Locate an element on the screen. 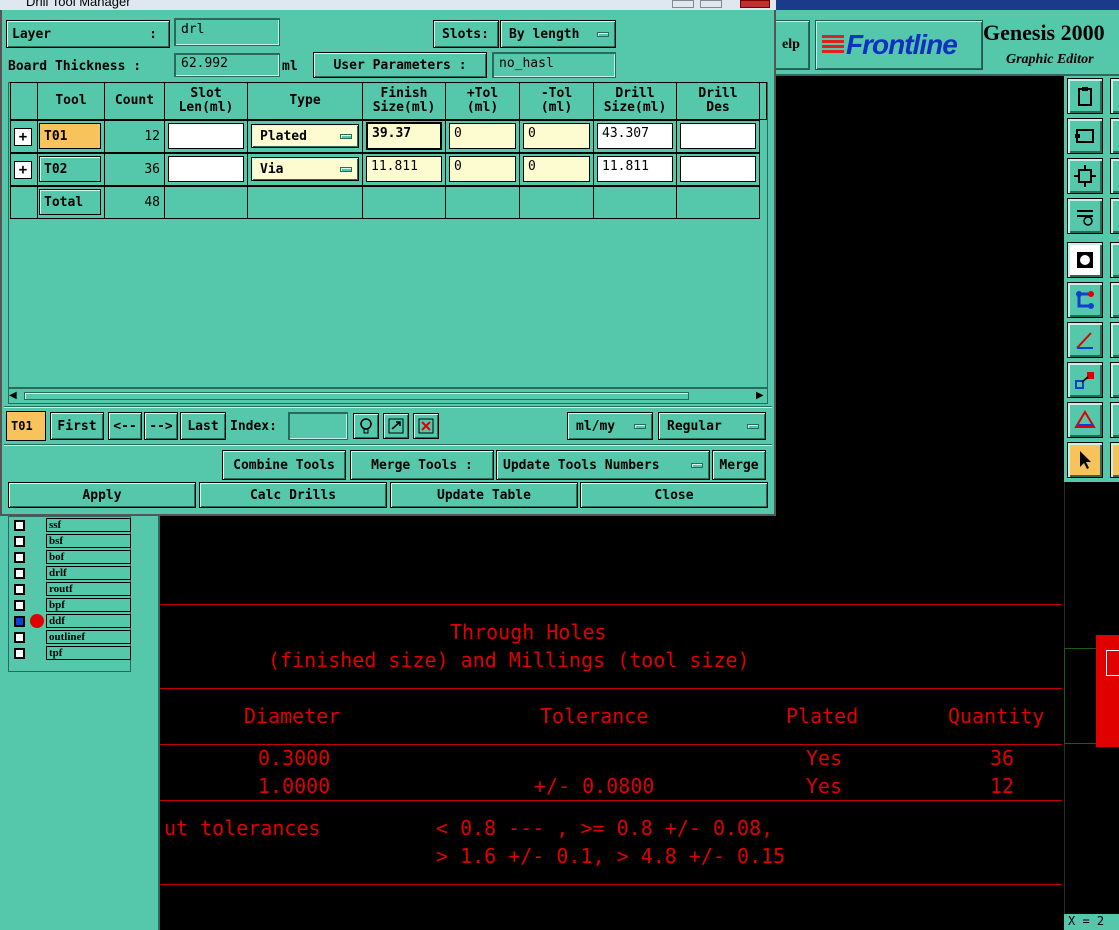  option-indicator-icon is located at coordinates (753, 426).